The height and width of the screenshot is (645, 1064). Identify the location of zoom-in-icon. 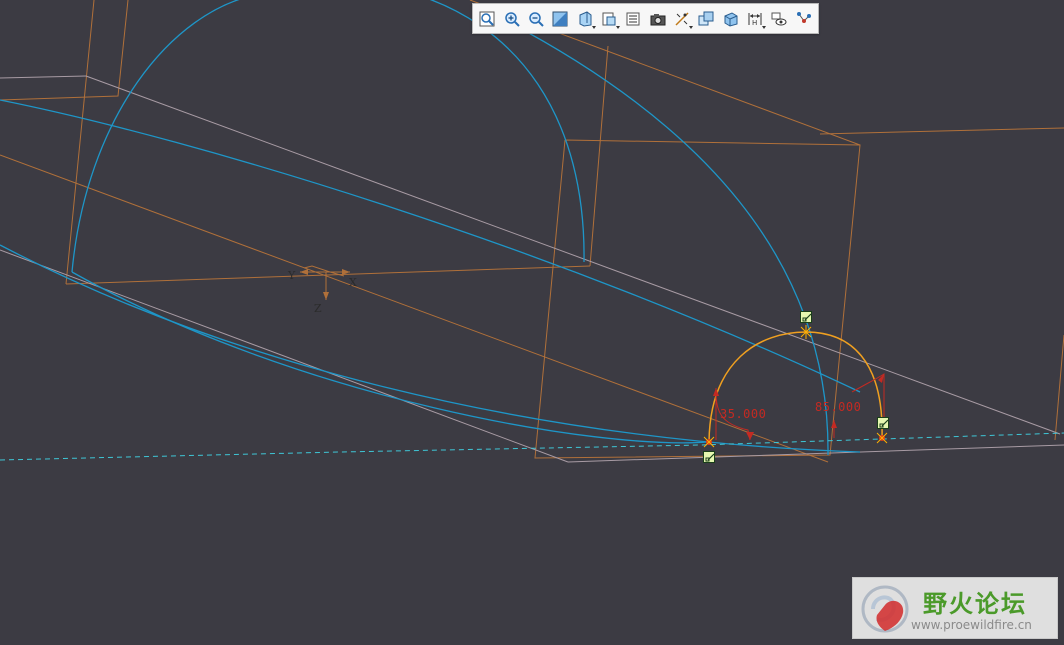
(512, 19).